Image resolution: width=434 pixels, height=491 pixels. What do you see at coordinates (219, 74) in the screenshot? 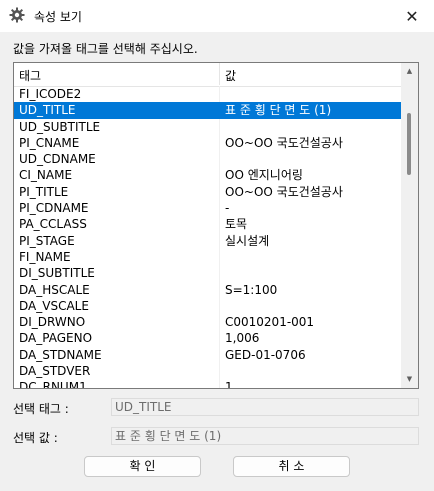
I see `column-divider` at bounding box center [219, 74].